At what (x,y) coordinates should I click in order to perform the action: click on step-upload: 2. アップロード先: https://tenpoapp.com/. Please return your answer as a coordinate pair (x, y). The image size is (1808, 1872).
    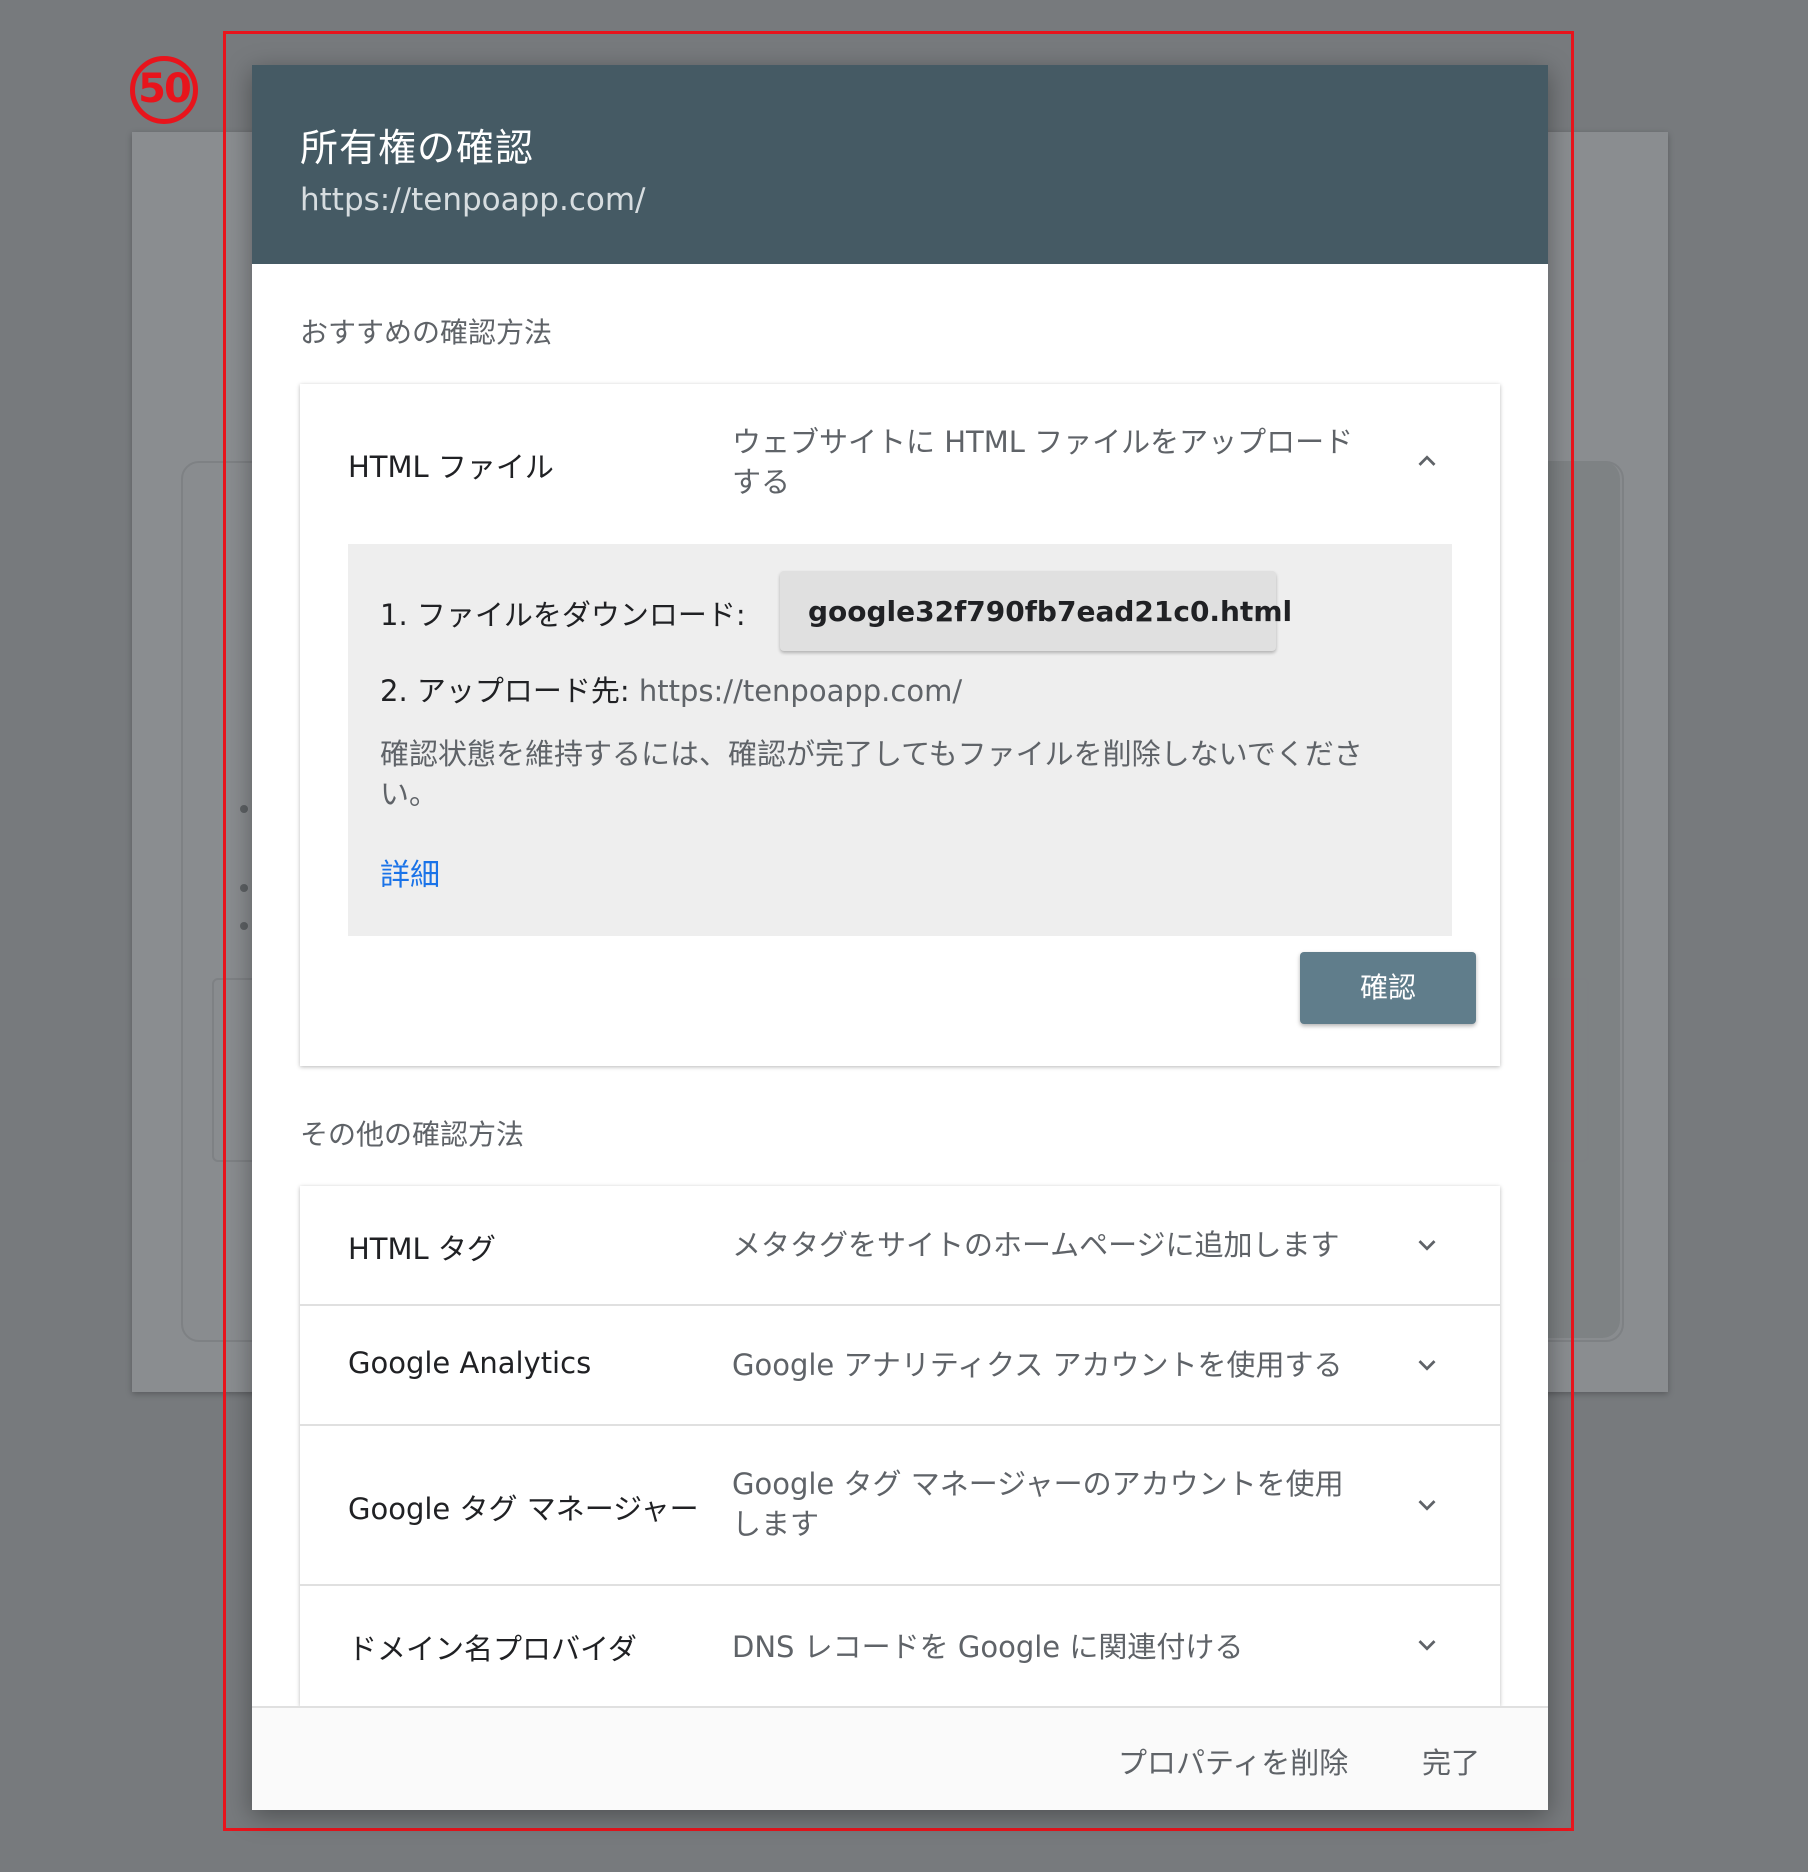
    Looking at the image, I should click on (671, 689).